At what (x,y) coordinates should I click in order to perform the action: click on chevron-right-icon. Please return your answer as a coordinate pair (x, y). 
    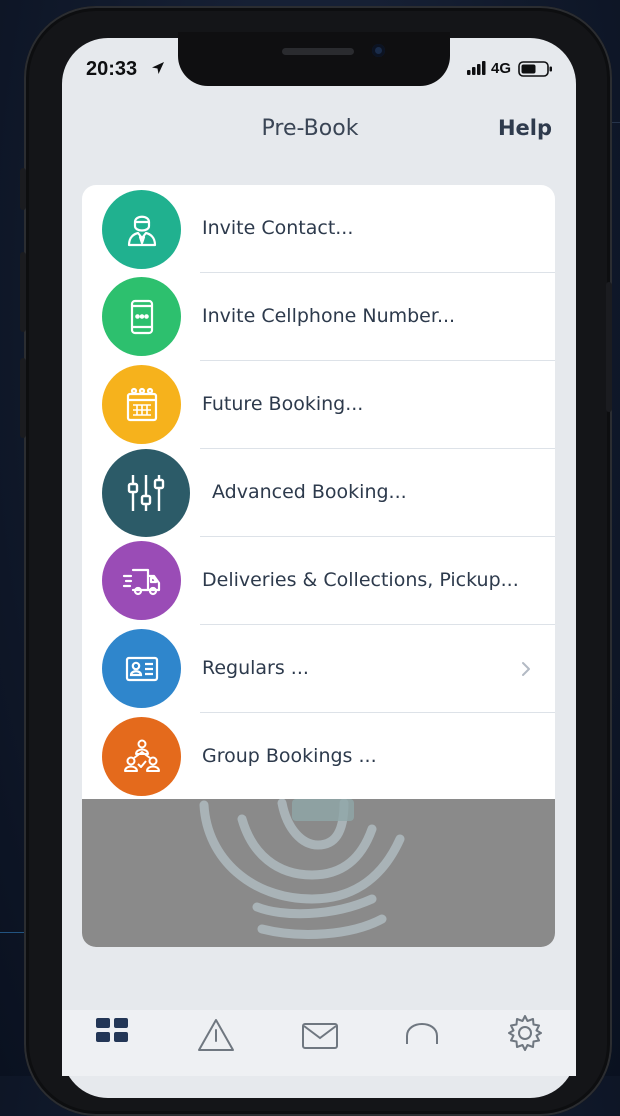
    Looking at the image, I should click on (526, 669).